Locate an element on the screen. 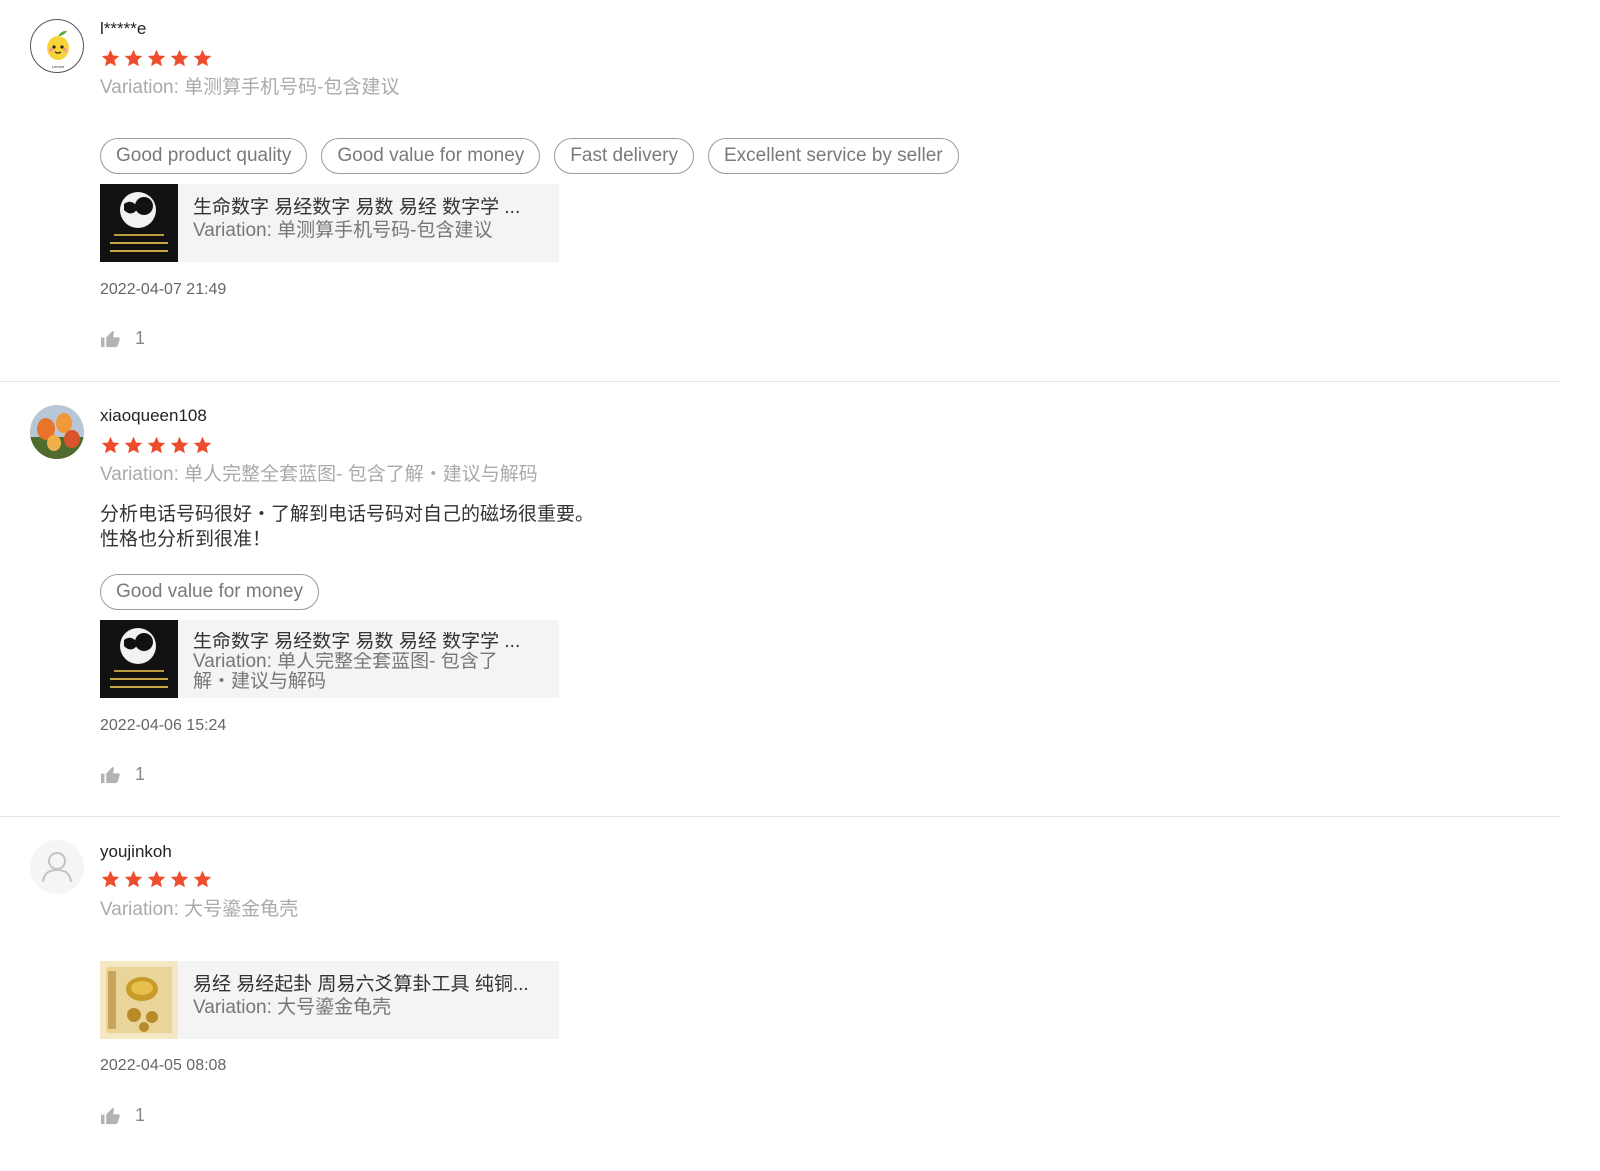 Image resolution: width=1600 pixels, height=1171 pixels. svg-text: Lemon is located at coordinates (58, 66).